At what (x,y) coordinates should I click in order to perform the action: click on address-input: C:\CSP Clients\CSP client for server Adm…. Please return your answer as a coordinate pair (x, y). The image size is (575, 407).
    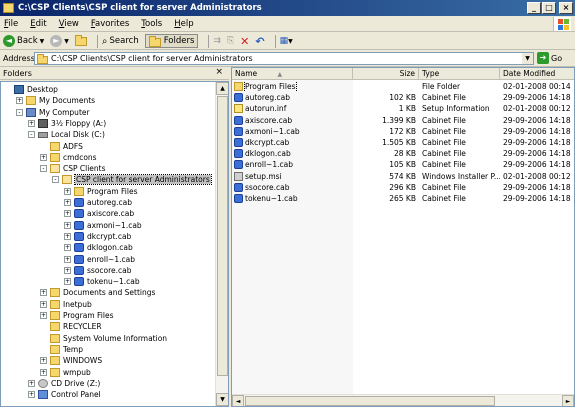
    Looking at the image, I should click on (284, 58).